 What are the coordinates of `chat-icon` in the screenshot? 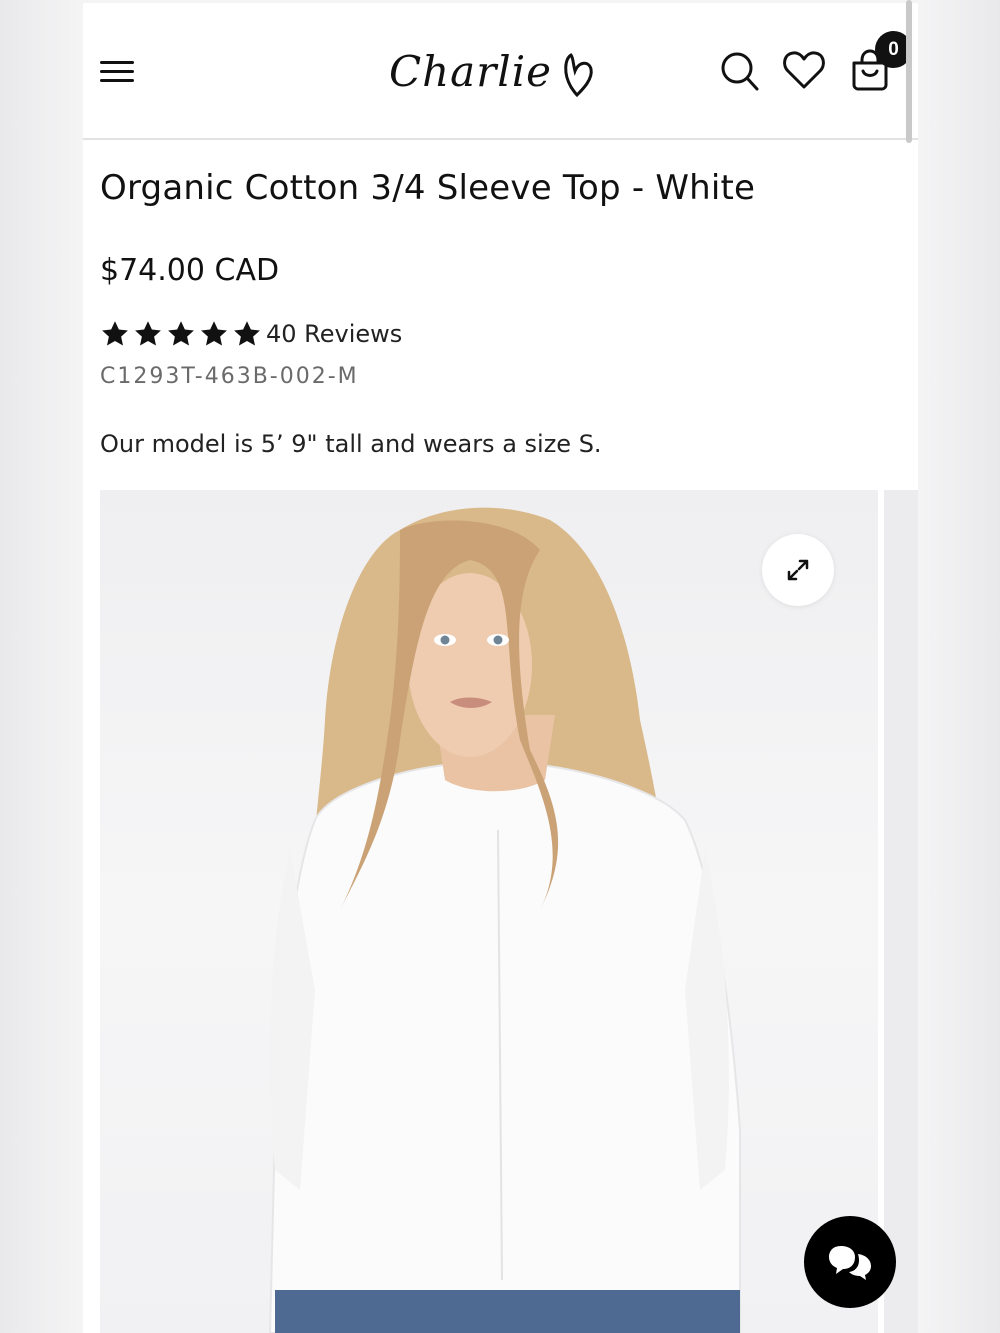 It's located at (850, 1263).